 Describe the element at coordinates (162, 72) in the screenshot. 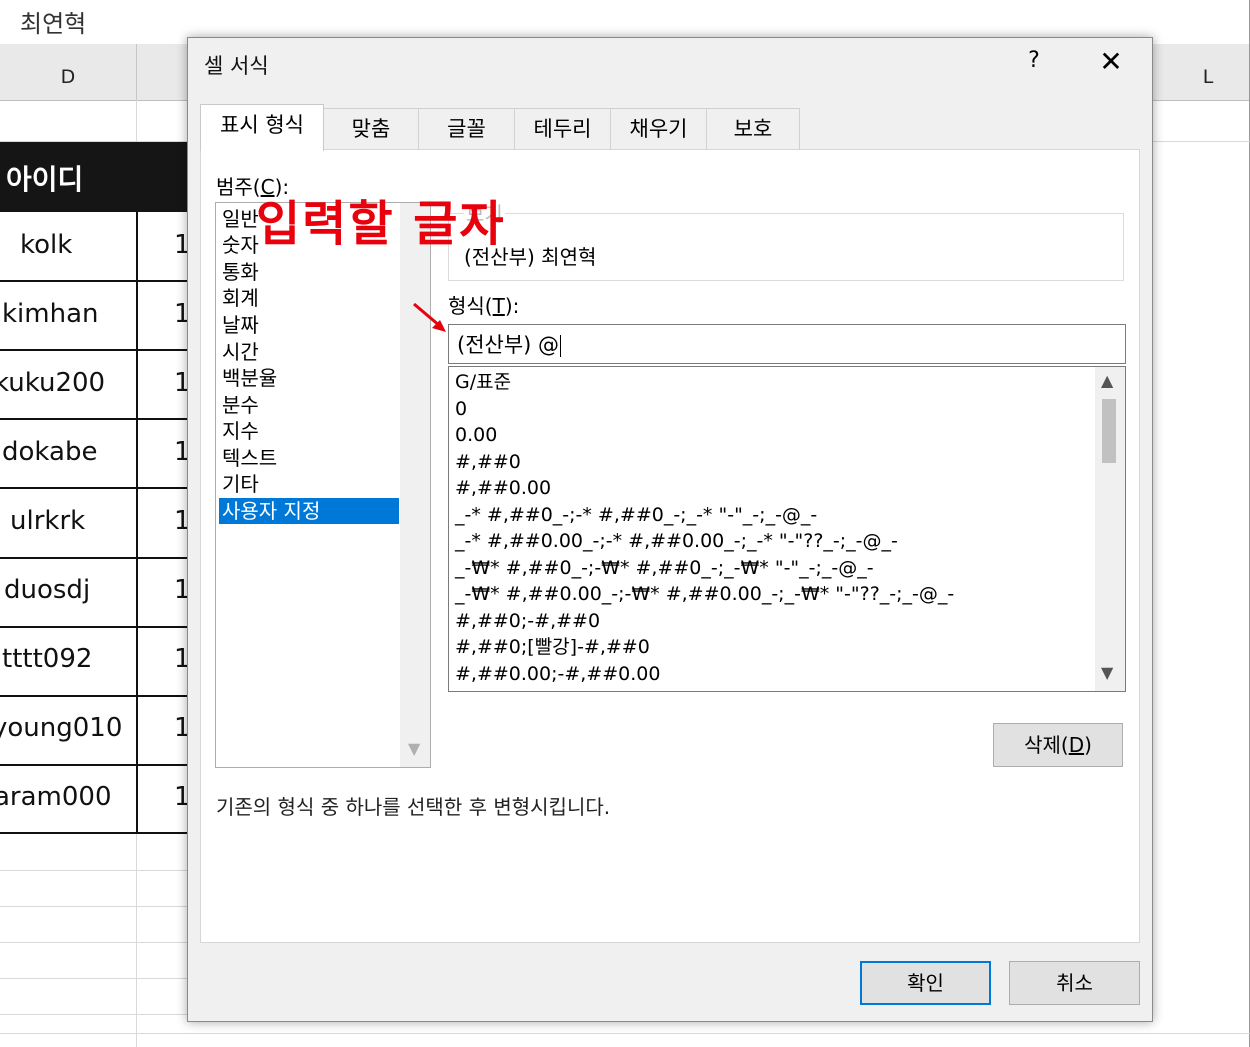

I see `column-header-e` at that location.